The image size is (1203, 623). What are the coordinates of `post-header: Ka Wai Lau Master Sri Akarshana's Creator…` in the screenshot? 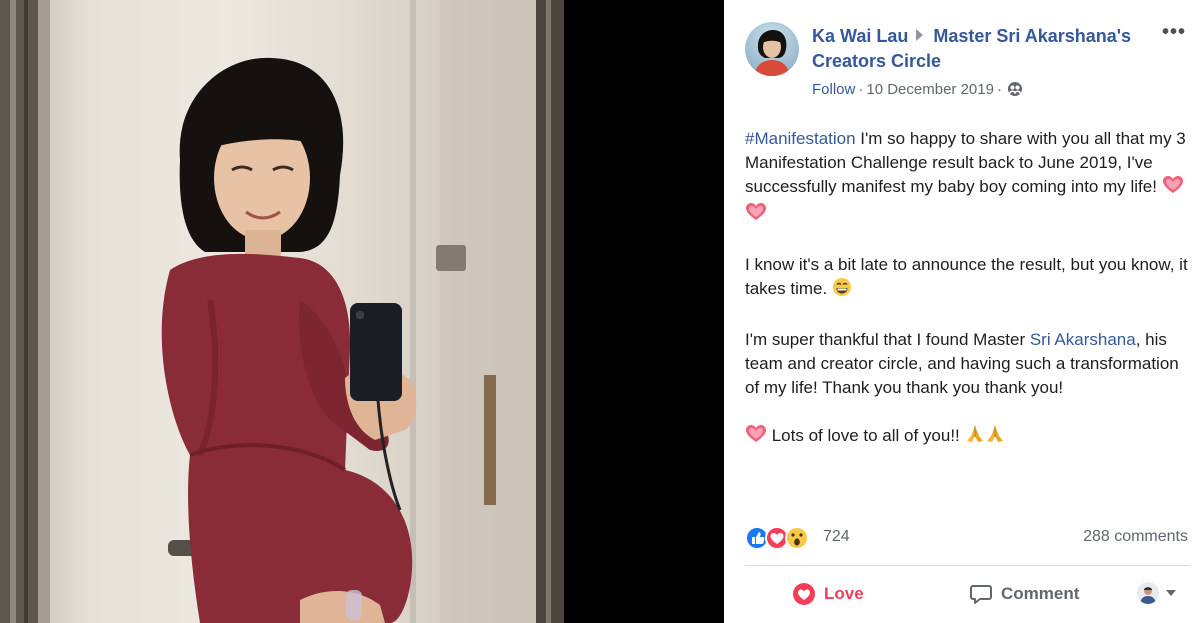 It's located at (982, 49).